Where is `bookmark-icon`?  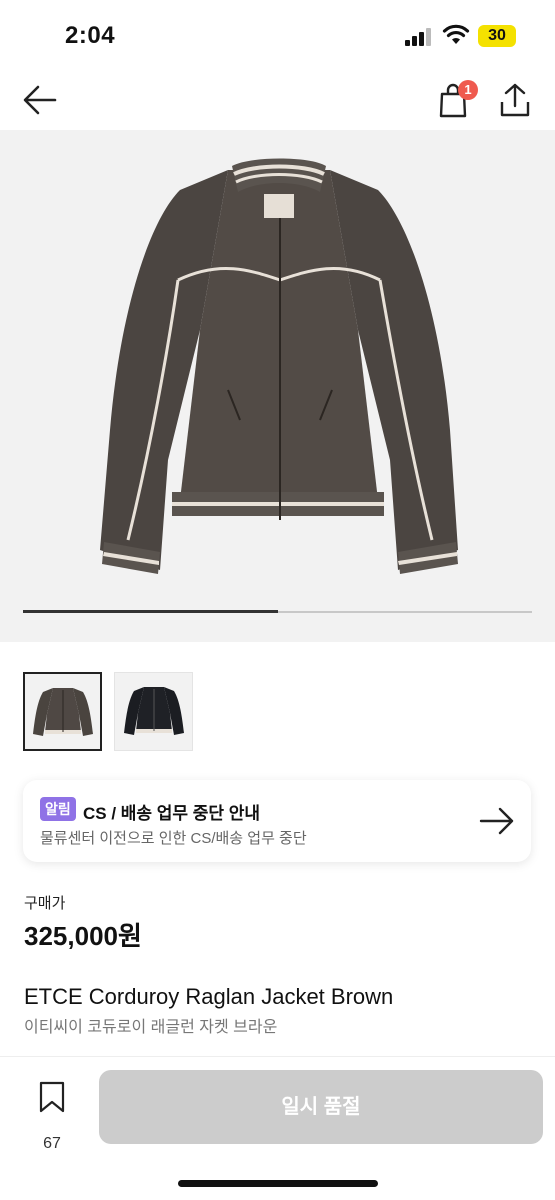
bookmark-icon is located at coordinates (52, 1097).